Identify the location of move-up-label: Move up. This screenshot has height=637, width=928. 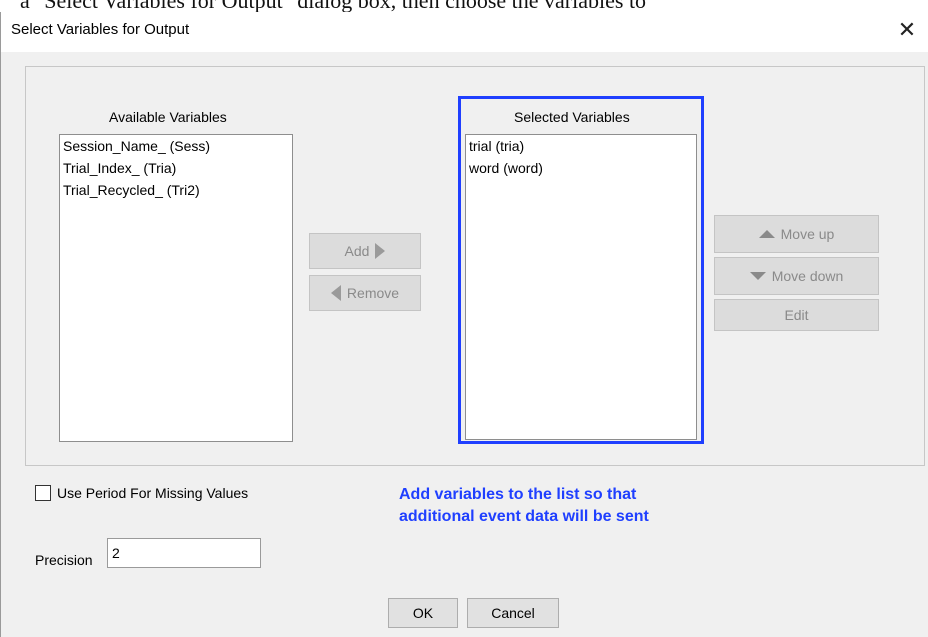
(807, 234).